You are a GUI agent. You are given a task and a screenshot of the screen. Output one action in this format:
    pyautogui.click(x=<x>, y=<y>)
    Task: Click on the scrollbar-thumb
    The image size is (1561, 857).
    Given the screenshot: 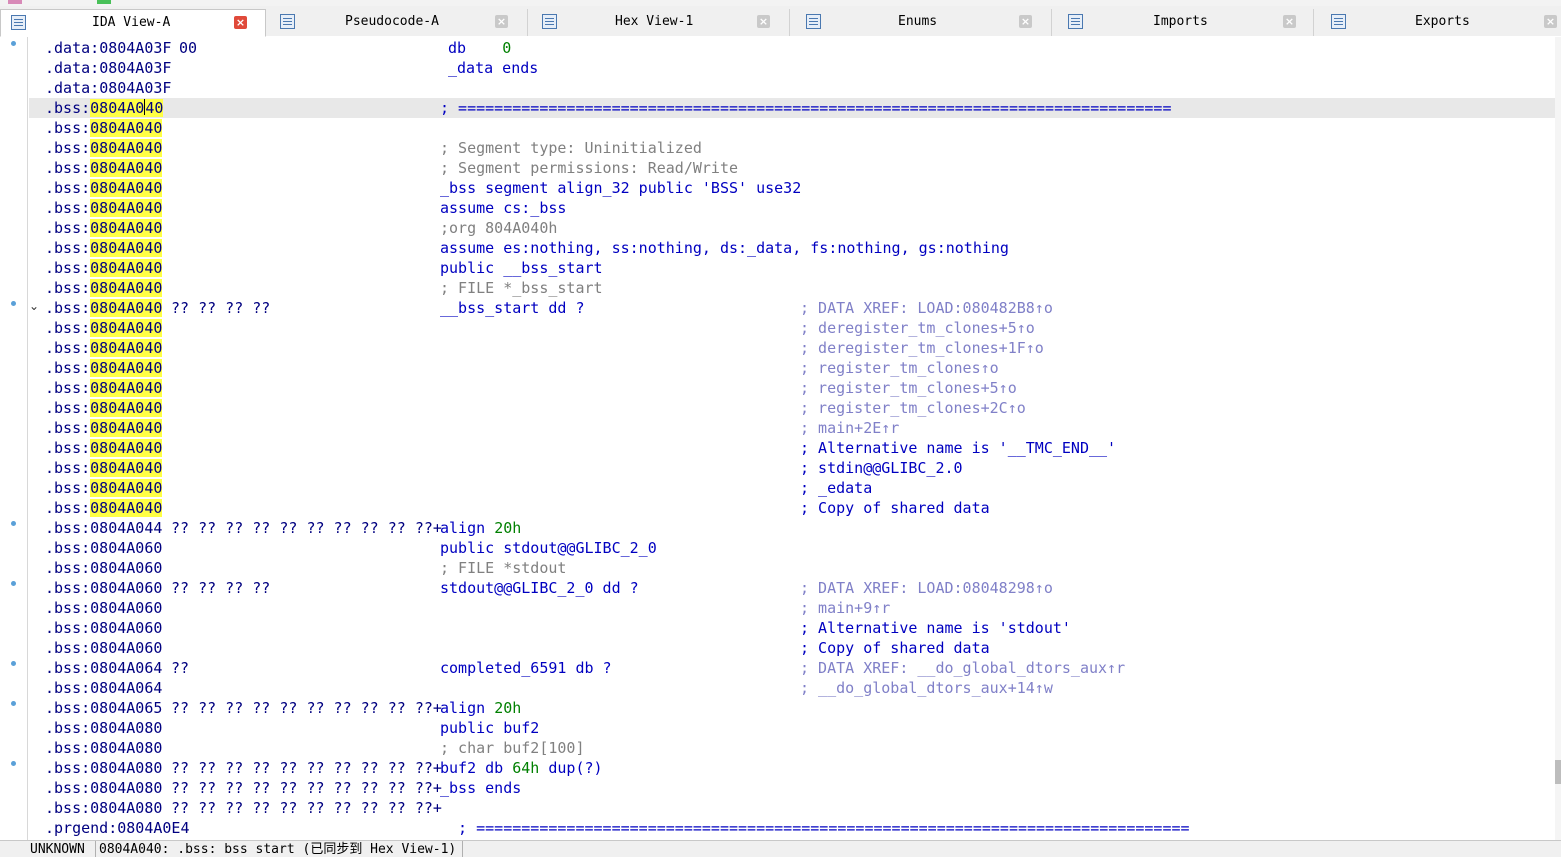 What is the action you would take?
    pyautogui.click(x=1558, y=772)
    